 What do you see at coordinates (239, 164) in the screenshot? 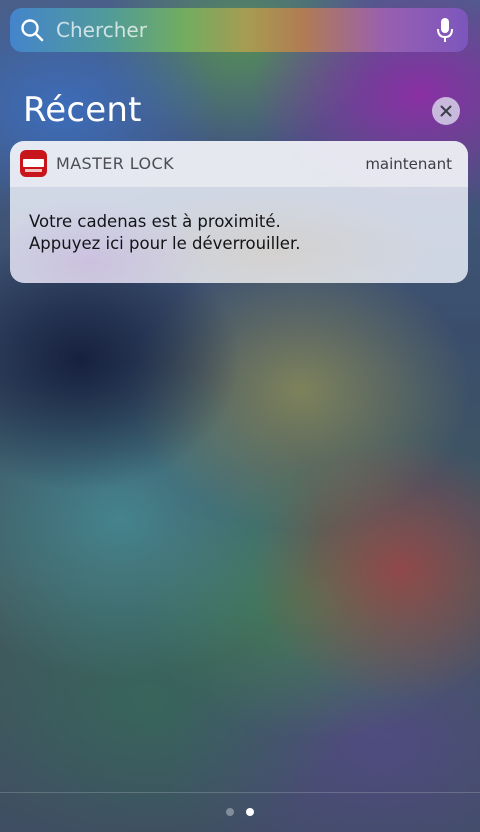
I see `notification-header: MASTER LOCK maintenant` at bounding box center [239, 164].